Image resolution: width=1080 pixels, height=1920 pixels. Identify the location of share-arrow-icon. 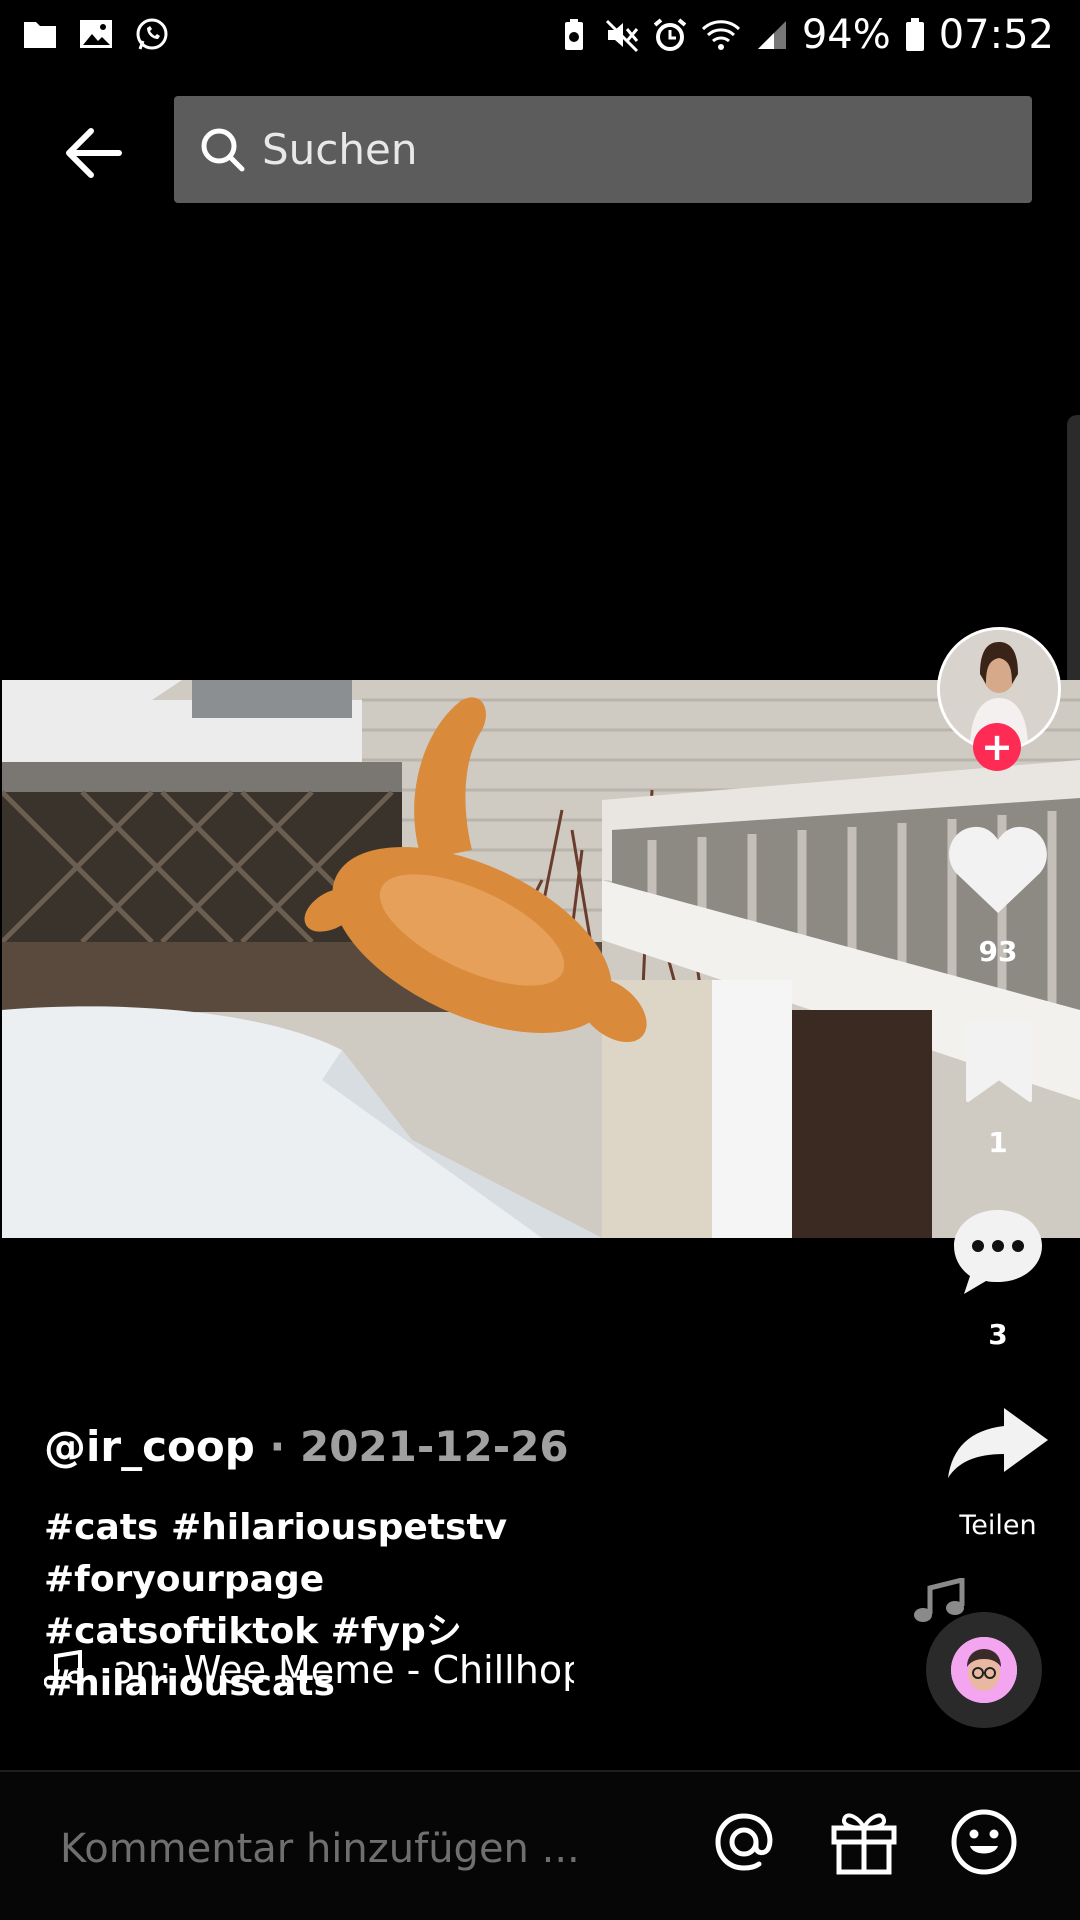
(998, 1443).